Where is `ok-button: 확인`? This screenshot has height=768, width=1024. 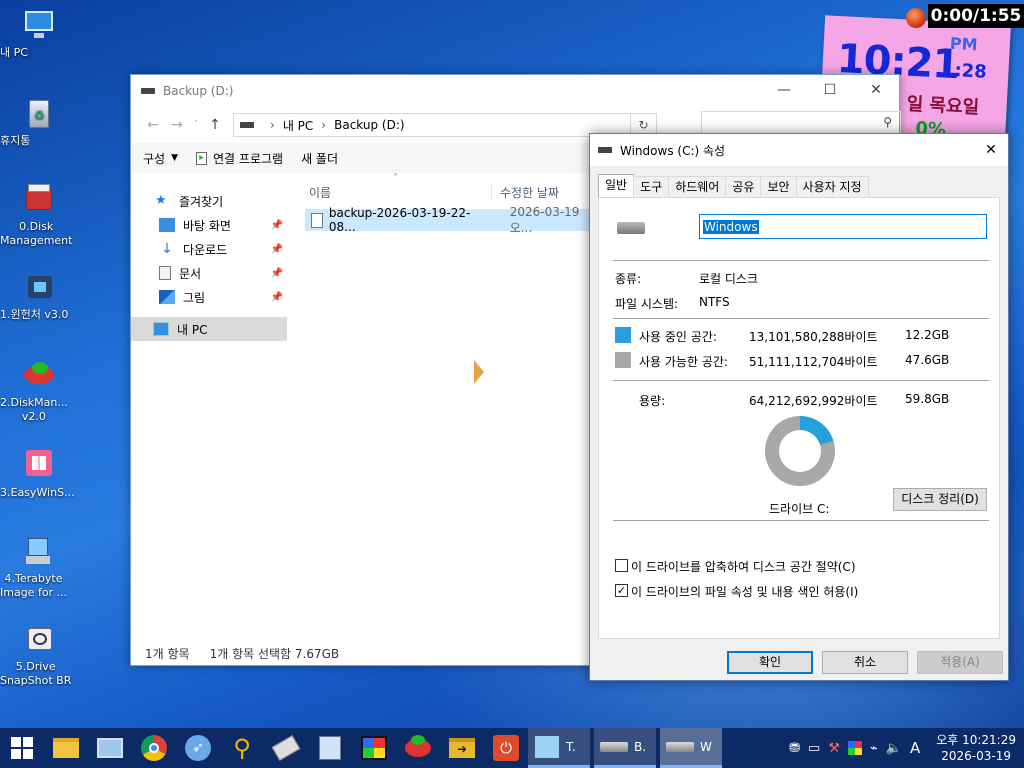 ok-button: 확인 is located at coordinates (770, 662).